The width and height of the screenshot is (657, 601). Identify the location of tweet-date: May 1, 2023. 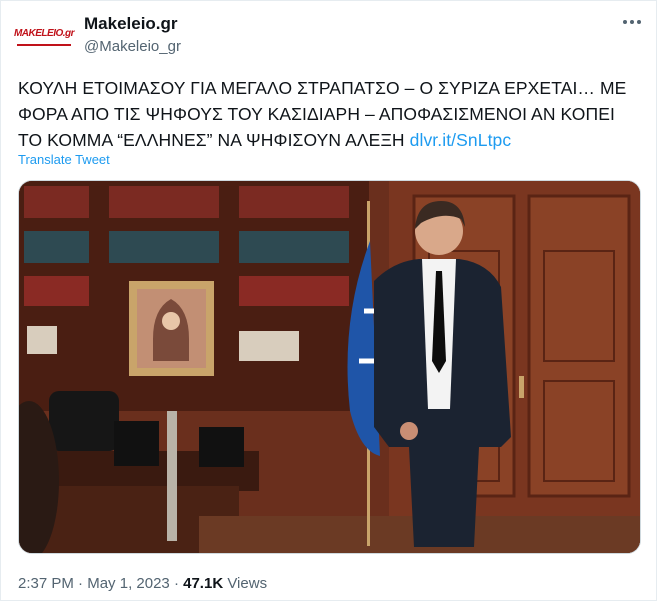
(128, 583).